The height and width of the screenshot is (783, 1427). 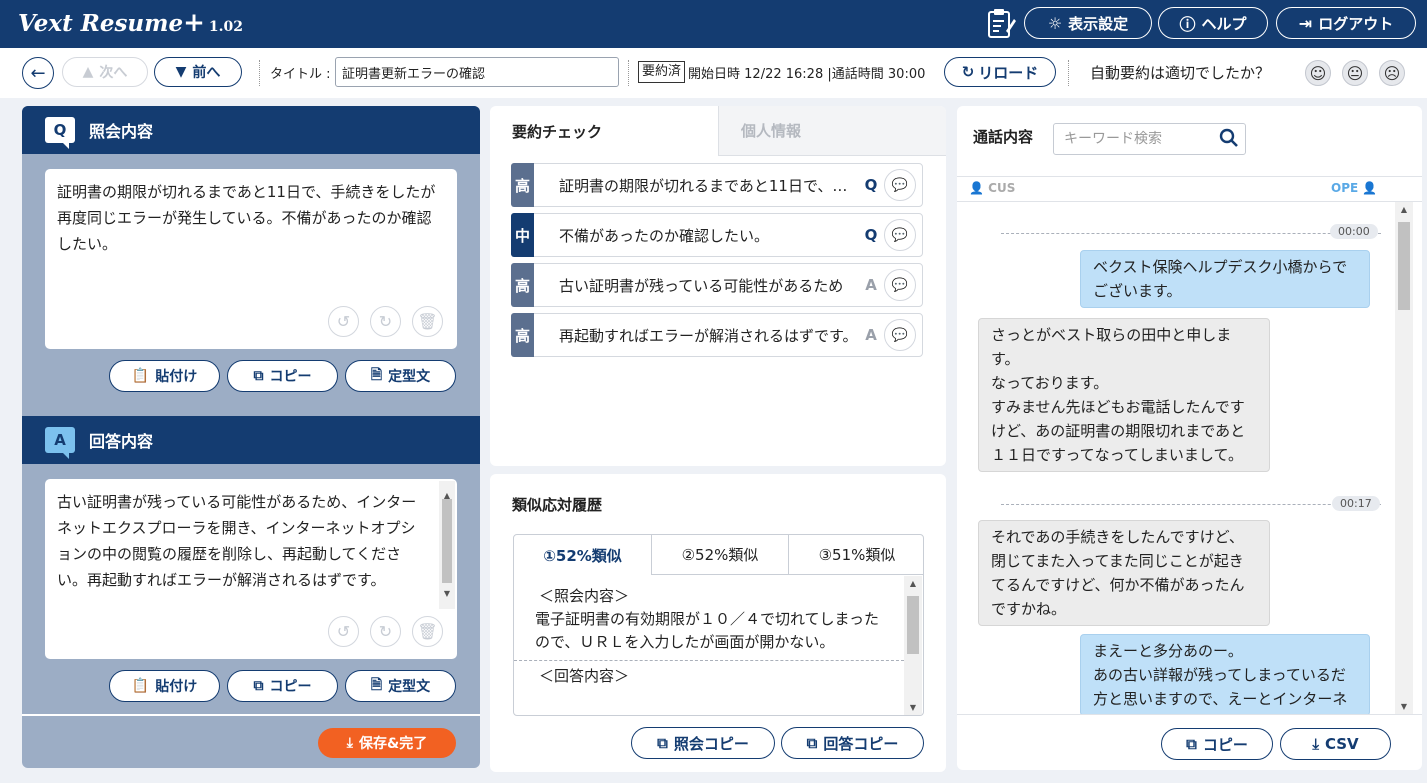 What do you see at coordinates (807, 74) in the screenshot?
I see `call-info: 開始日時 12/22 16:28 |通話時間 30:00` at bounding box center [807, 74].